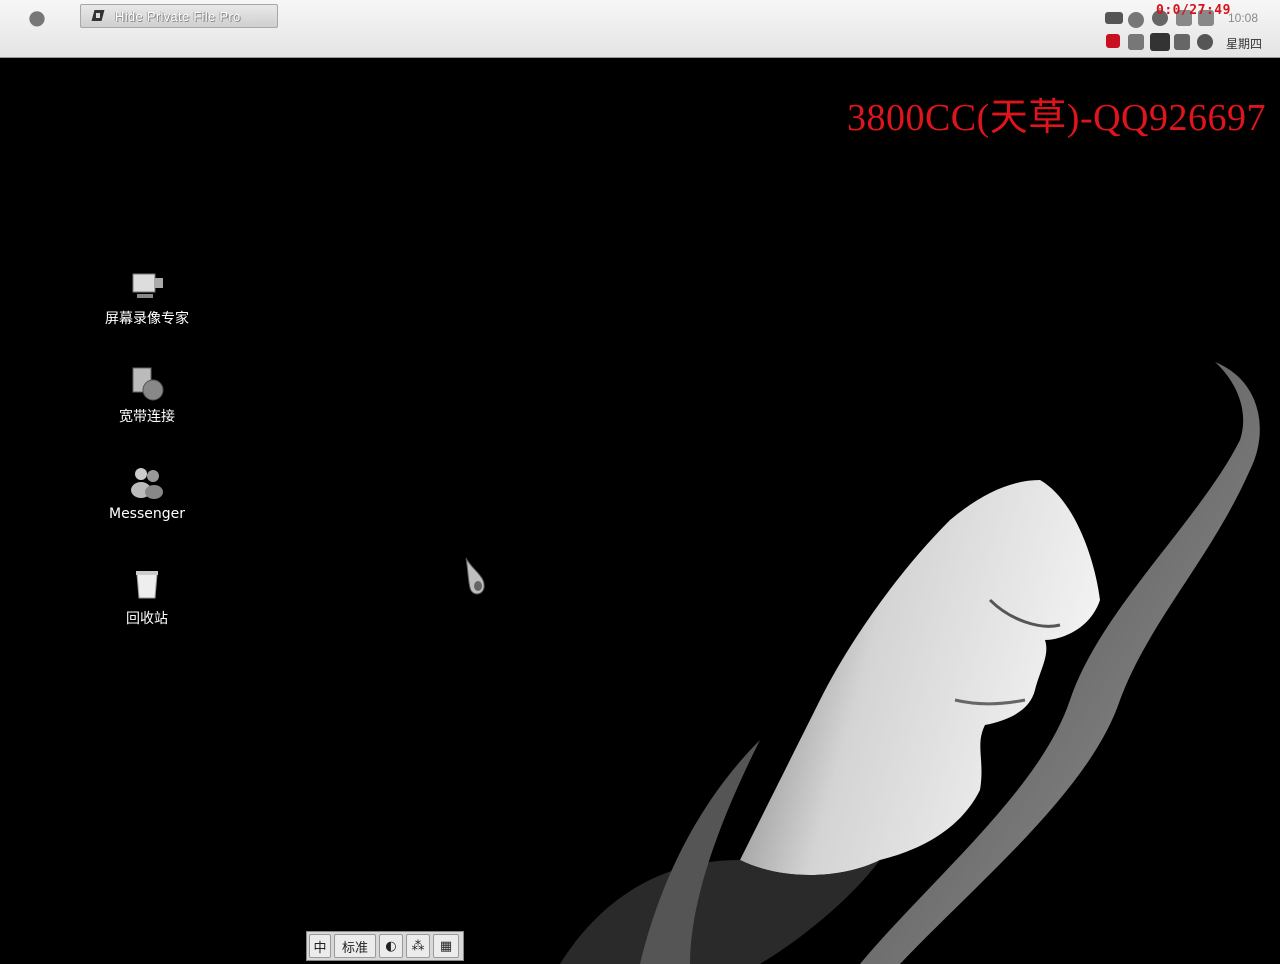 The width and height of the screenshot is (1280, 964). I want to click on apple-icon: ●, so click(37, 17).